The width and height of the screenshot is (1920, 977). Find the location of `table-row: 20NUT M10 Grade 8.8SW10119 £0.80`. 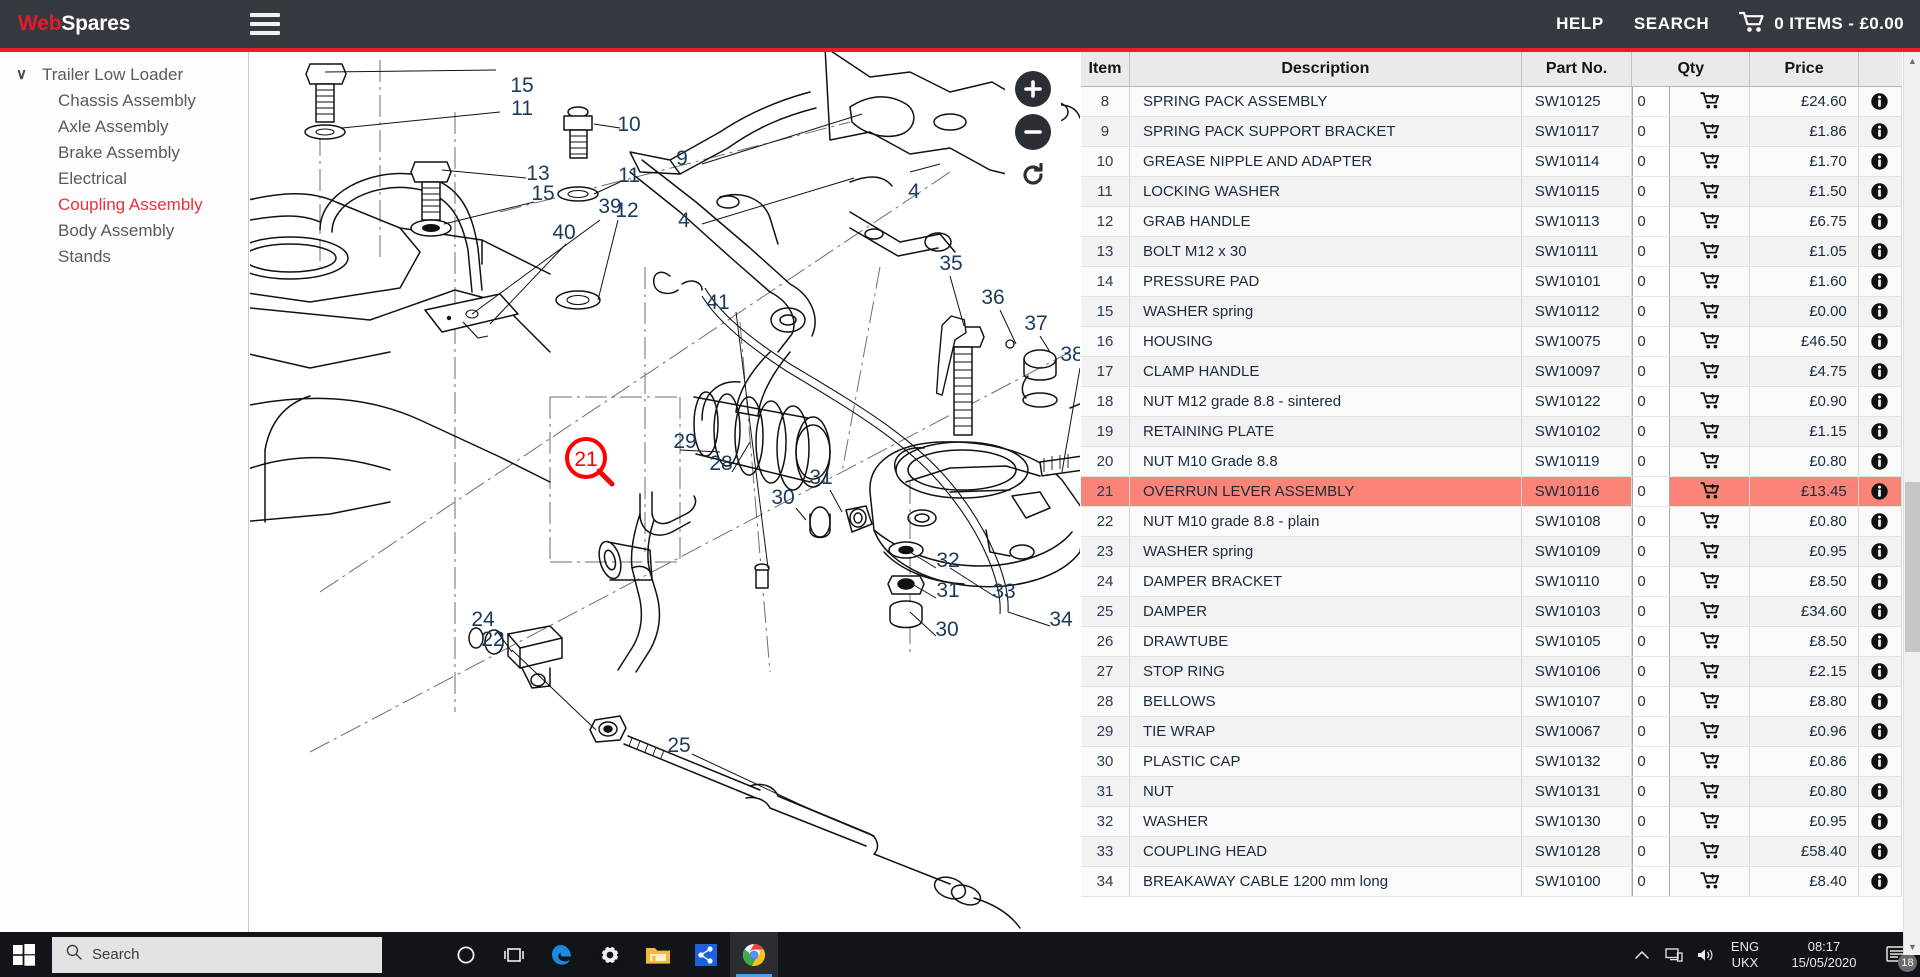

table-row: 20NUT M10 Grade 8.8SW10119 £0.80 is located at coordinates (1492, 461).